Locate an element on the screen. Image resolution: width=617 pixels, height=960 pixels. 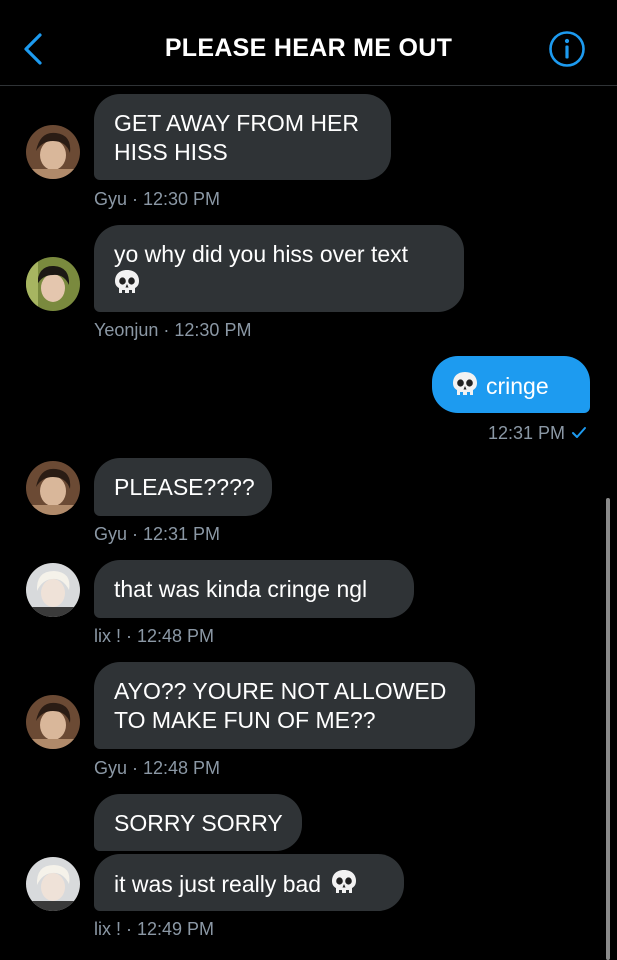
message-bubble: SORRY SORRY is located at coordinates (198, 822).